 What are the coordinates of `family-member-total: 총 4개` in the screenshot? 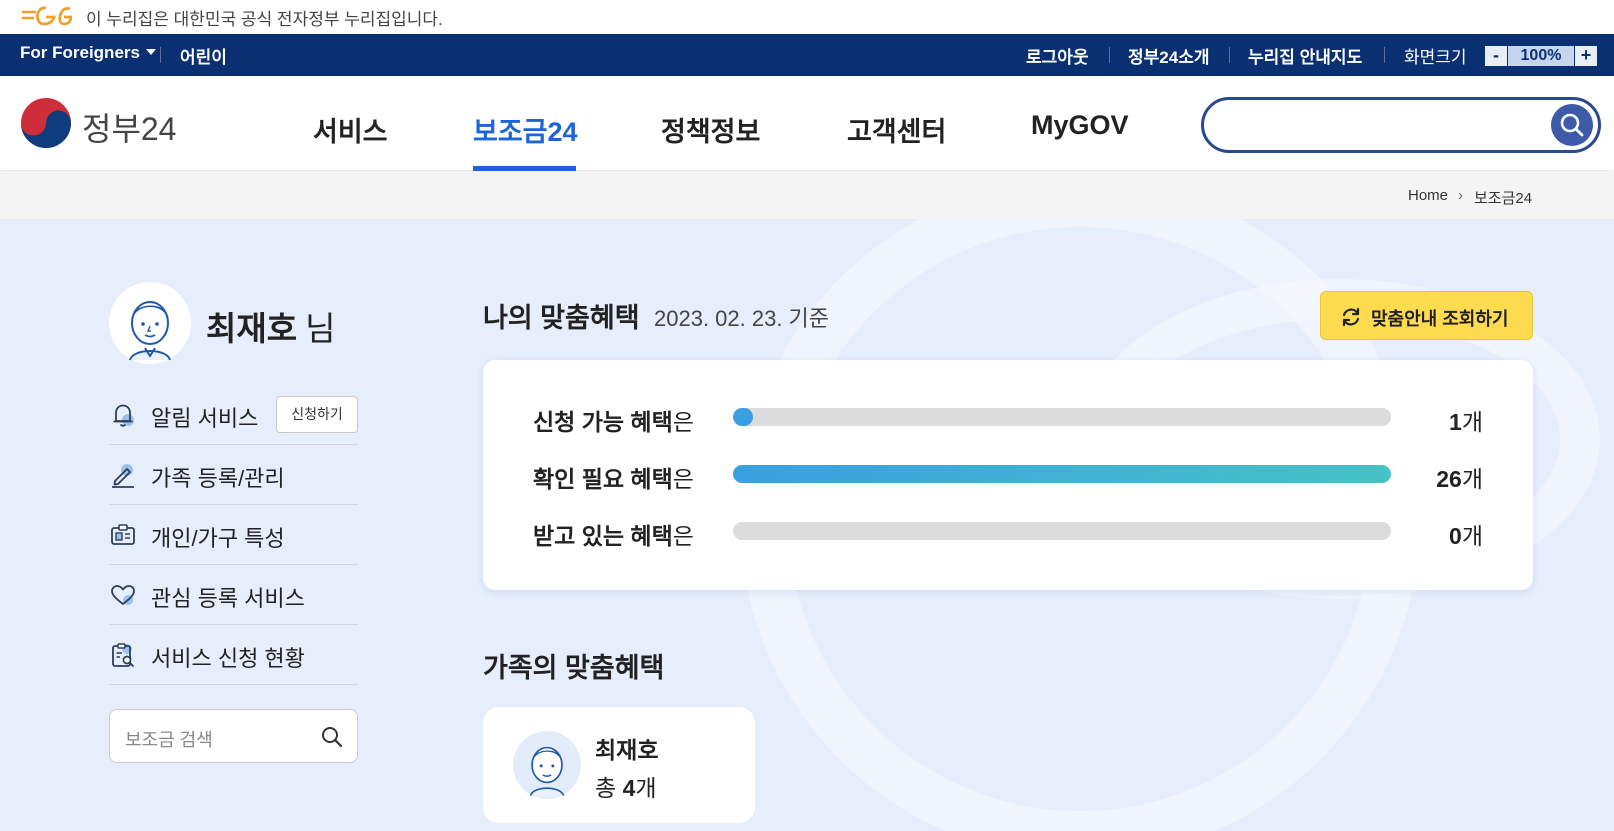 It's located at (626, 788).